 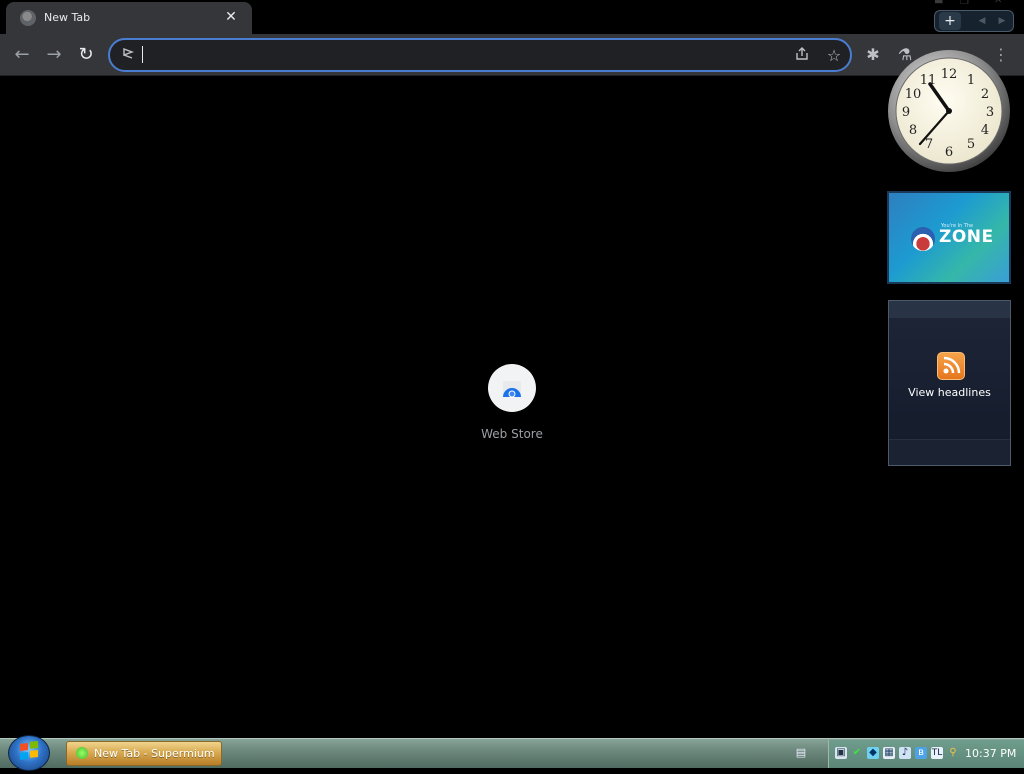 I want to click on system-tray: ▣ ✔ ◆ ▦ ♪ ʙ TL ⚲ 10:37 PM, so click(x=926, y=754).